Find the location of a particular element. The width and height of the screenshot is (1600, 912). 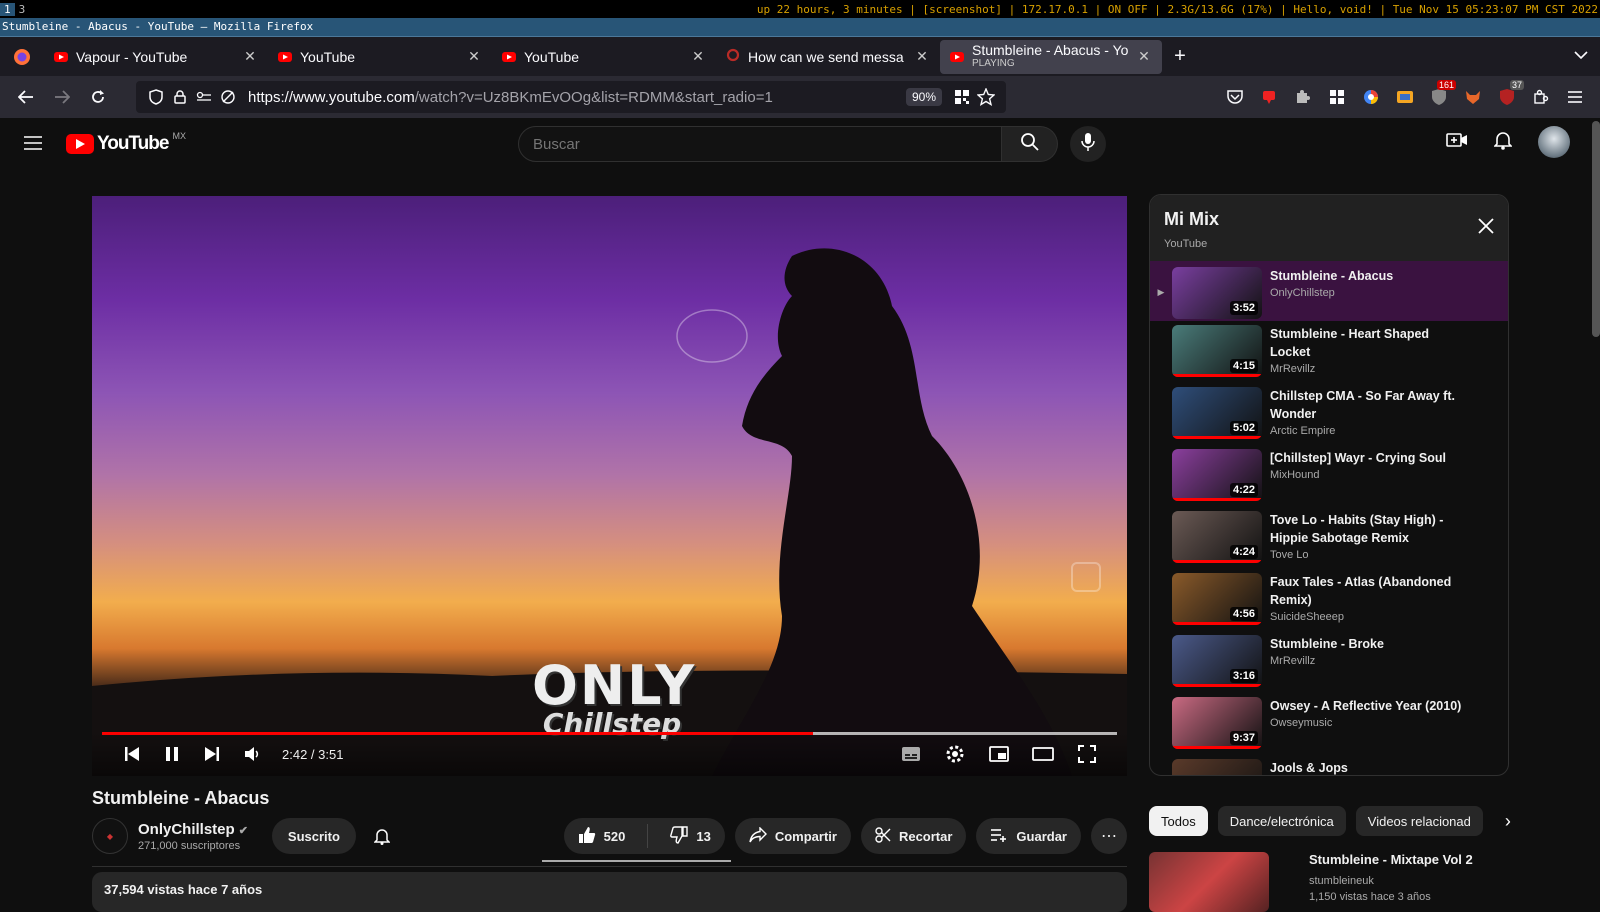

tab-stumbleine-abacus: Stumbleine - Abacus - Yo PLAYING ✕ is located at coordinates (1051, 56).